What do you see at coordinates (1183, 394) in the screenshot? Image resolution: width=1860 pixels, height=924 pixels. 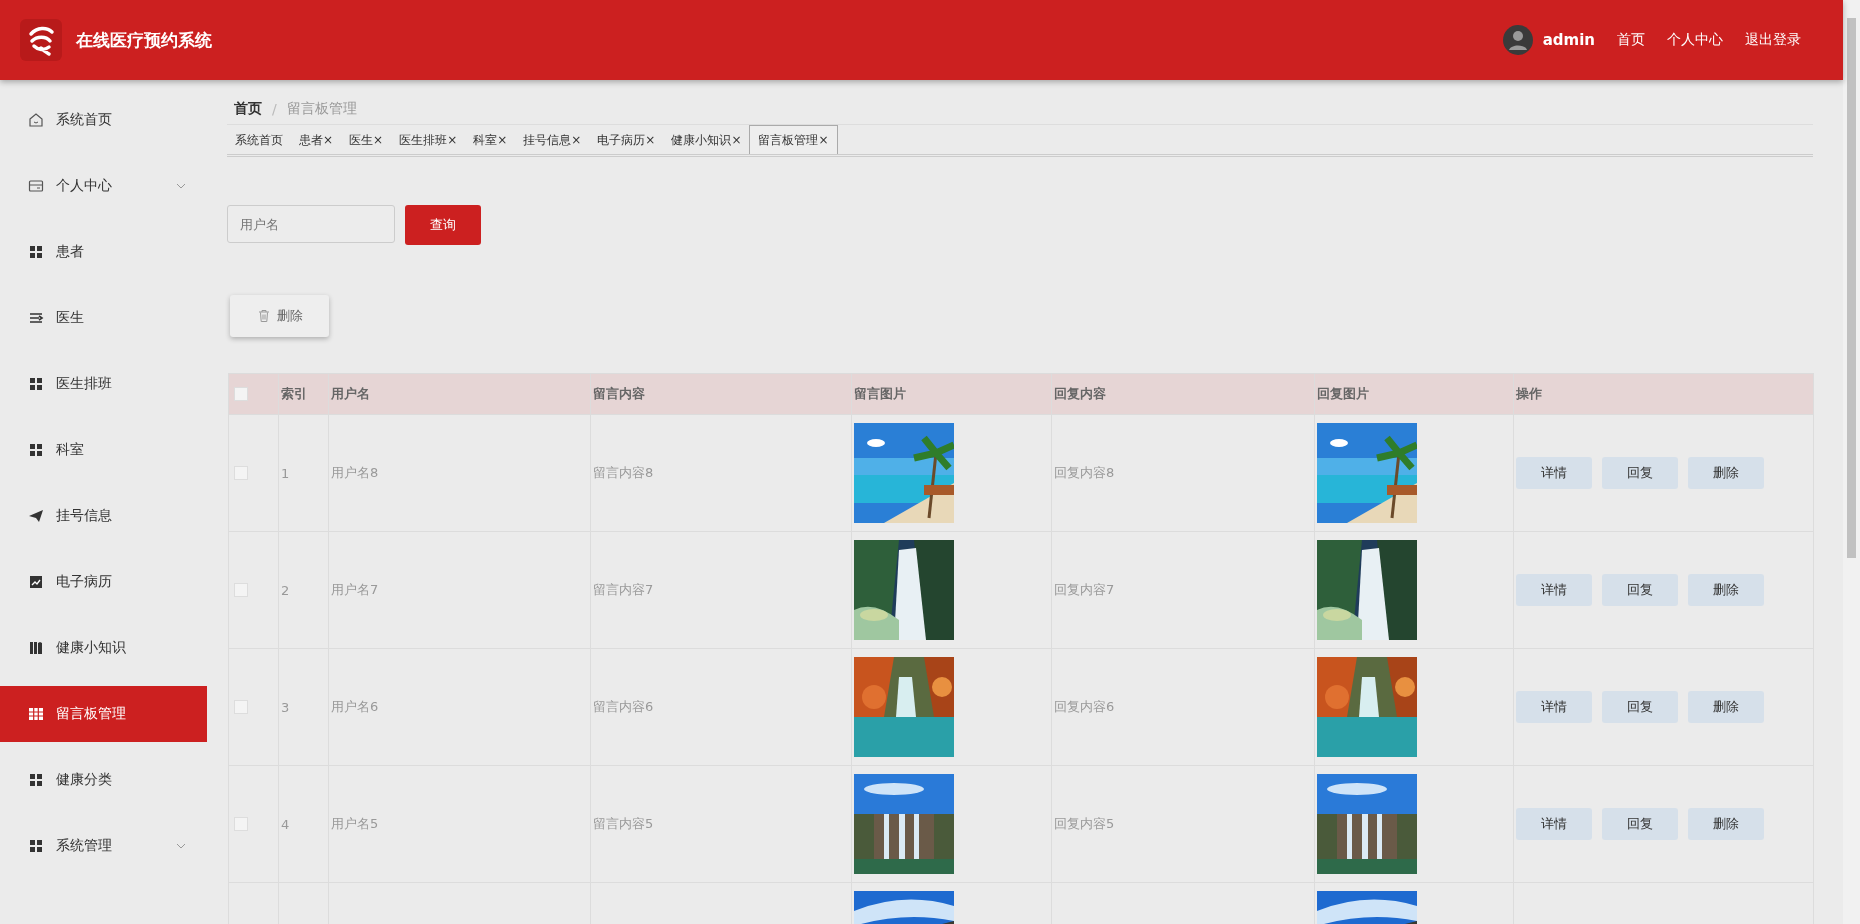 I see `column-header: 回复内容` at bounding box center [1183, 394].